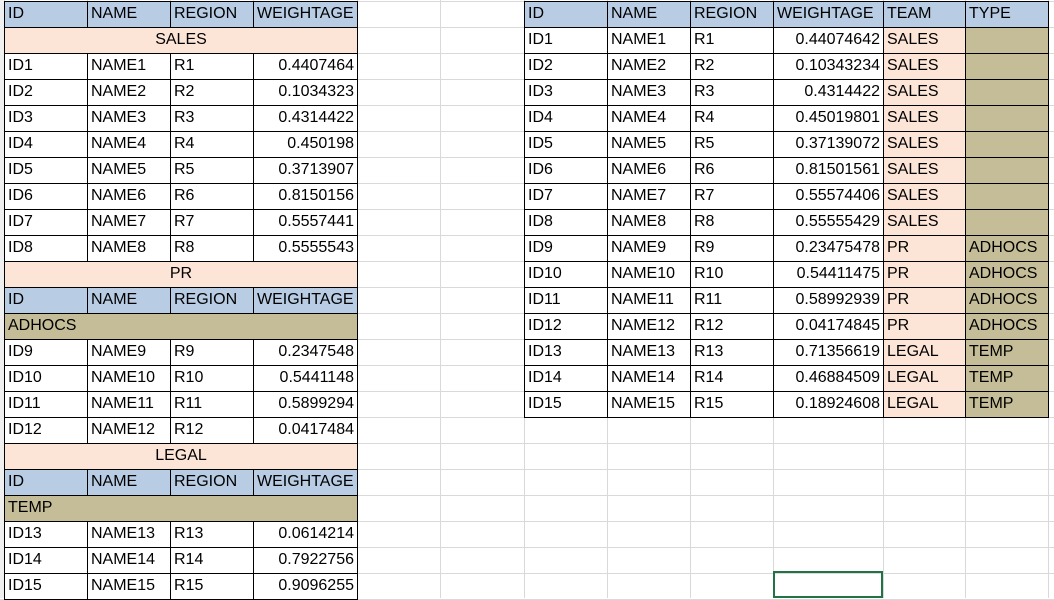 The width and height of the screenshot is (1054, 600). Describe the element at coordinates (305, 66) in the screenshot. I see `cell-weightage: 0.4407464` at that location.